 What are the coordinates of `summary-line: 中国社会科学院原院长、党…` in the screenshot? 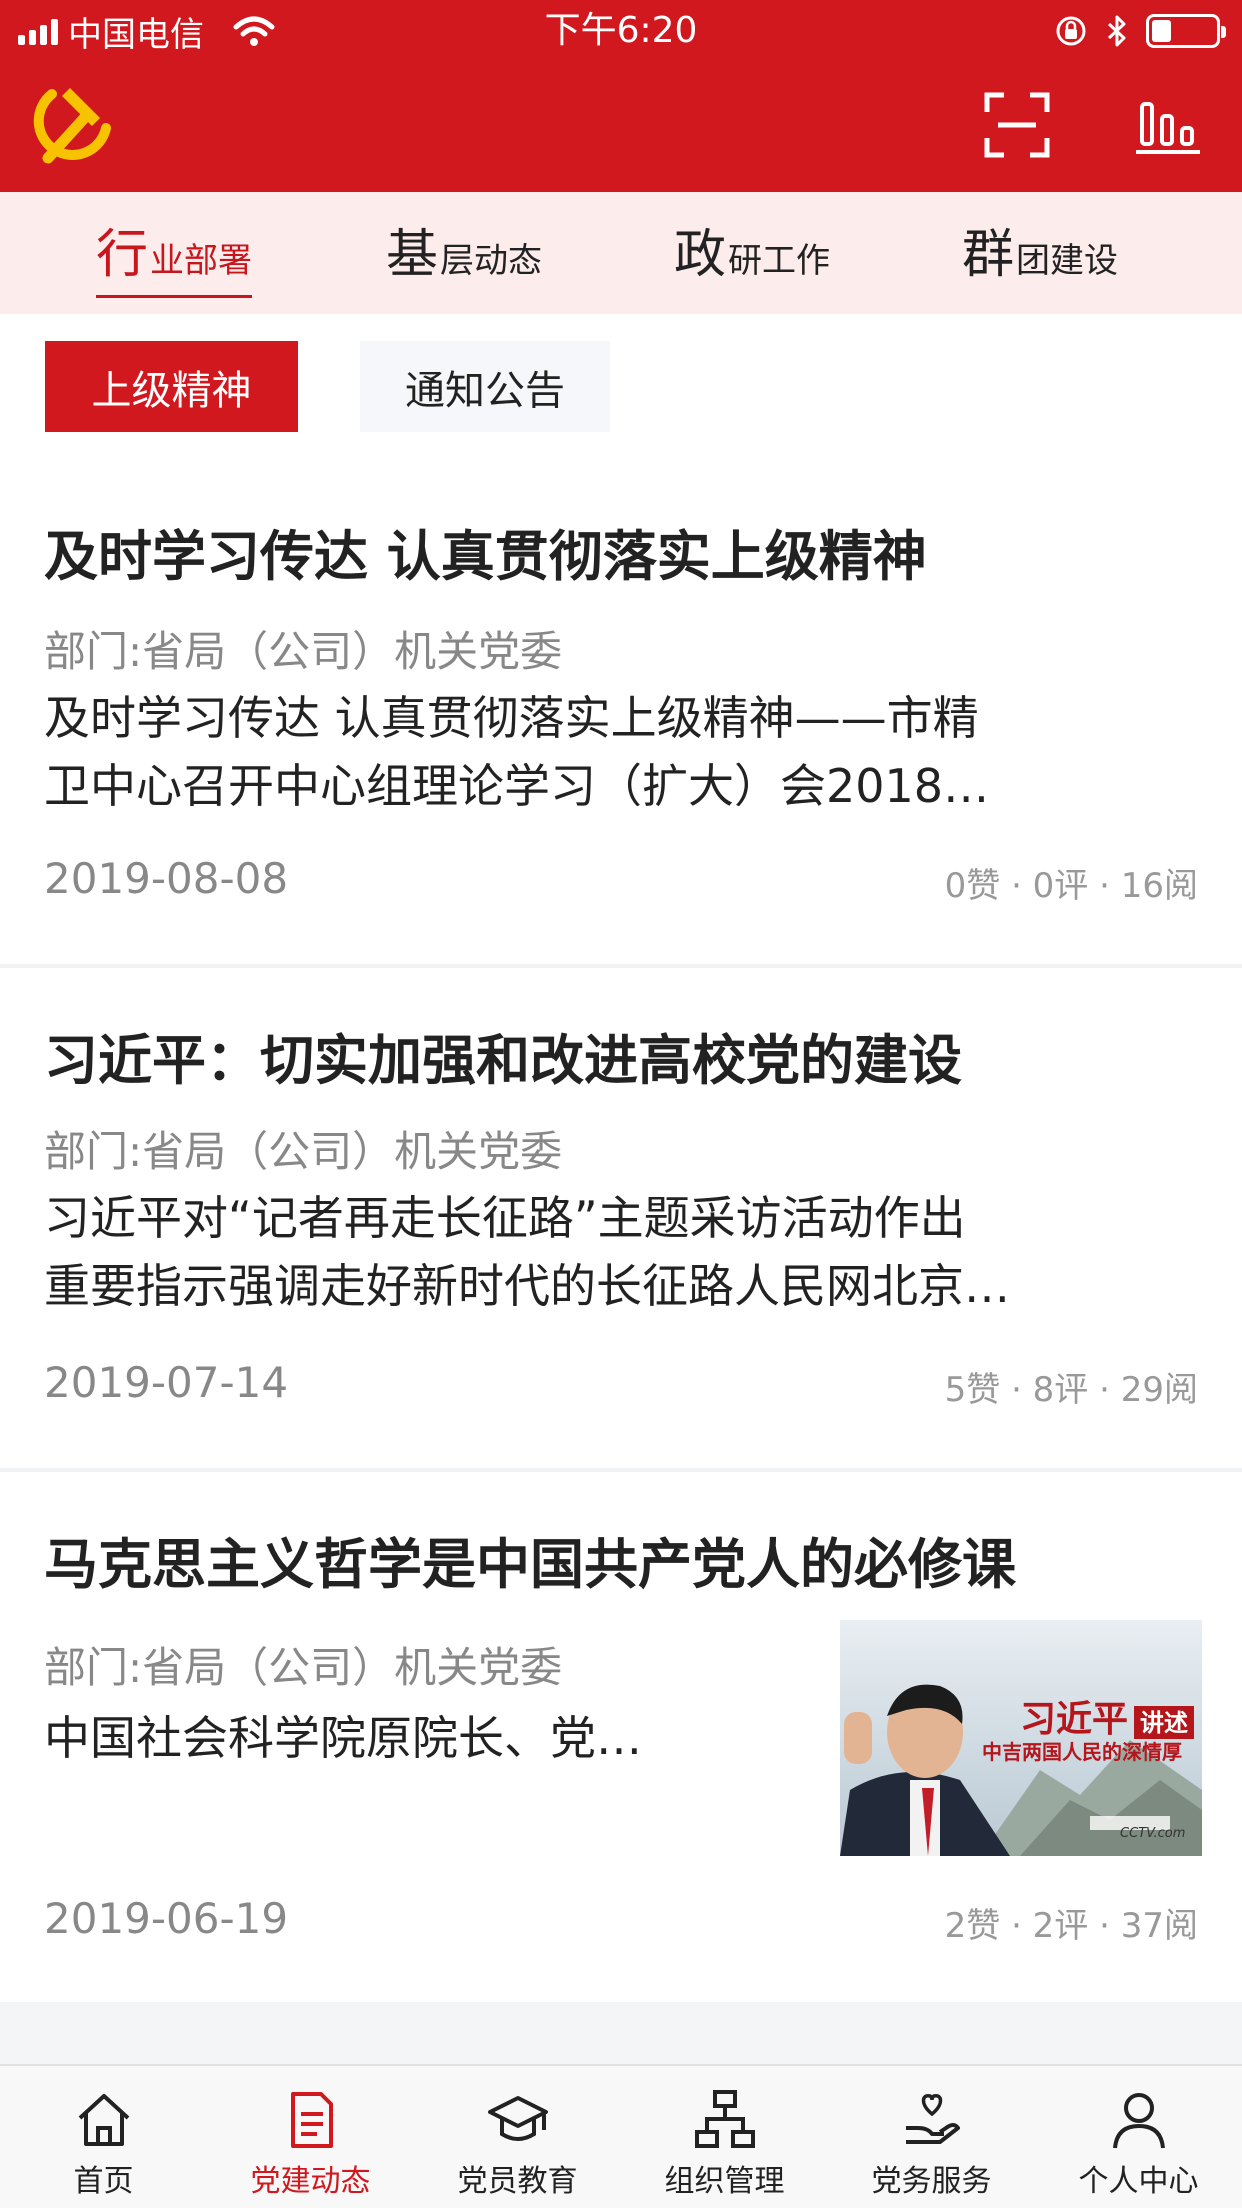 It's located at (343, 1738).